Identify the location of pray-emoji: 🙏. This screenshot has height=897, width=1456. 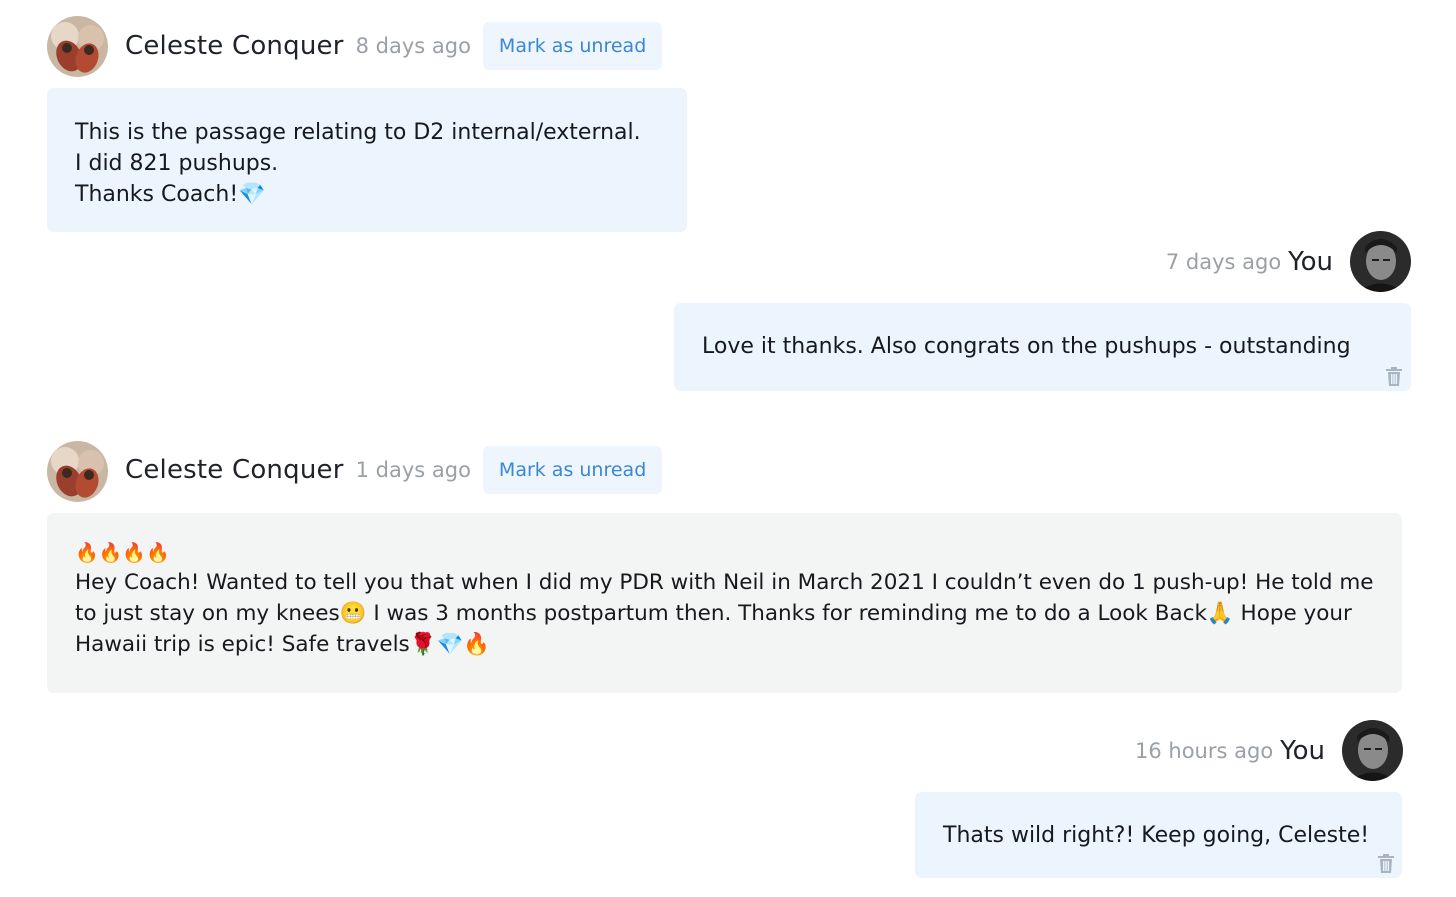
(1220, 613).